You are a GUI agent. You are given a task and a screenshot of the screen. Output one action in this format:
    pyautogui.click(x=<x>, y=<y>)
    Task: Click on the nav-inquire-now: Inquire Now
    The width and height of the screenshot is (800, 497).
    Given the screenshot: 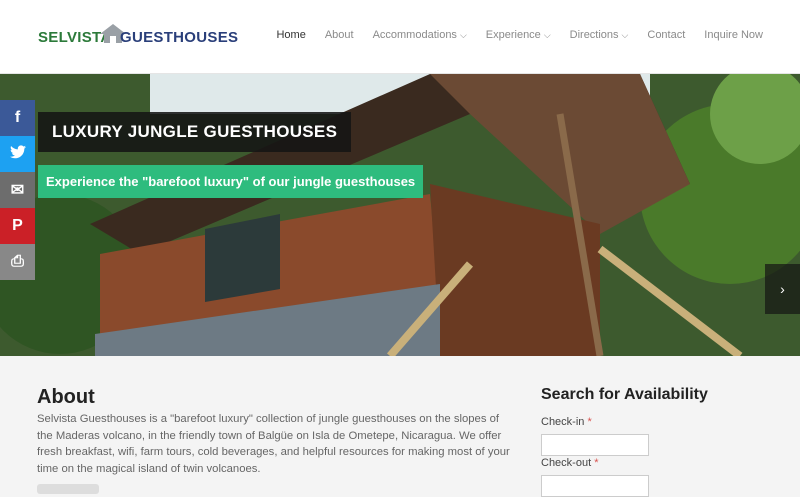 What is the action you would take?
    pyautogui.click(x=733, y=35)
    